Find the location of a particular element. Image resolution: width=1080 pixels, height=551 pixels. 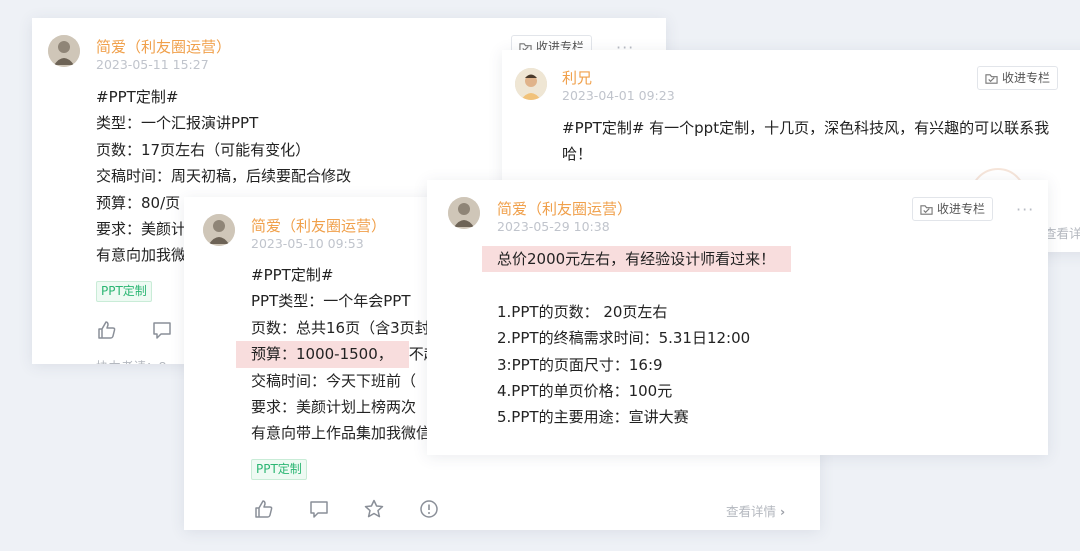

content-line: 类型：一个汇报演讲PPT is located at coordinates (177, 123).